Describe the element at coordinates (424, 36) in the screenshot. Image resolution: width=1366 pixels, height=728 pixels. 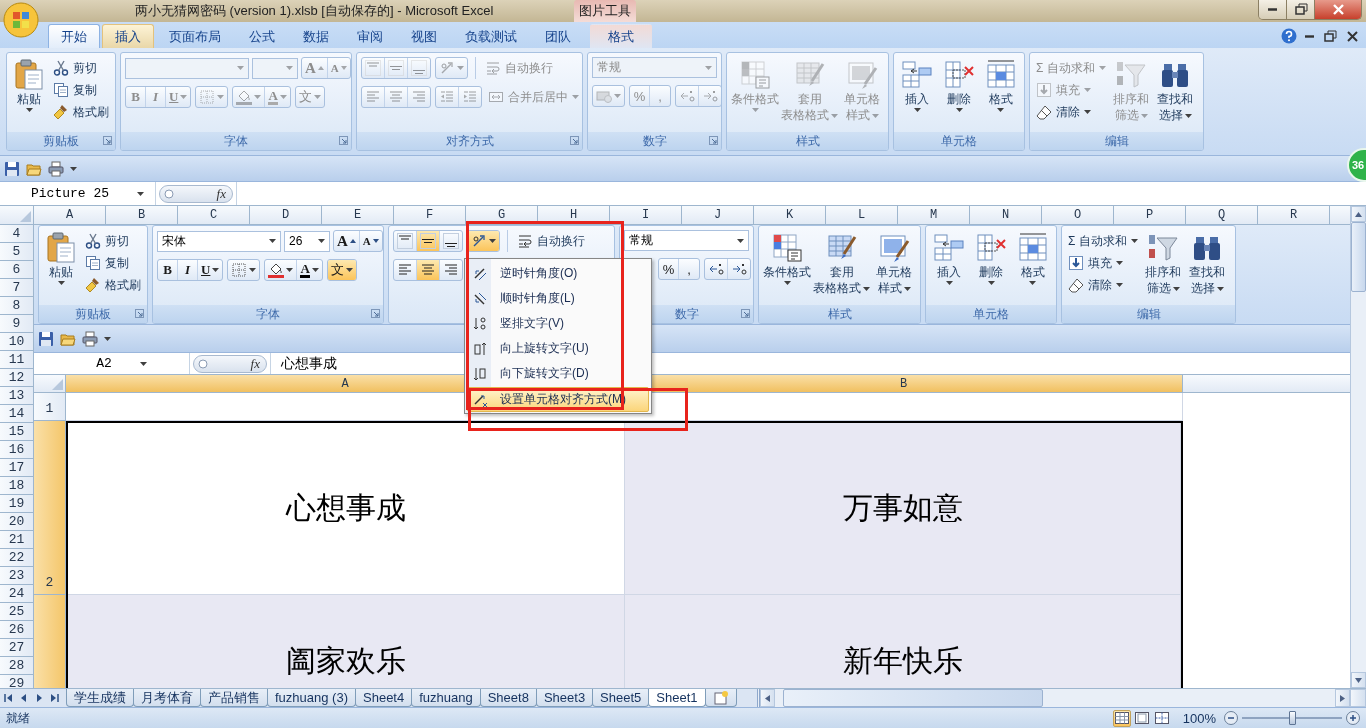
I see `ribbon-tab: 视图` at that location.